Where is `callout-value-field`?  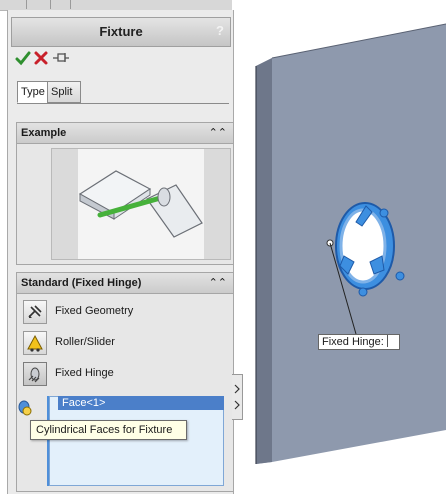 callout-value-field is located at coordinates (391, 341).